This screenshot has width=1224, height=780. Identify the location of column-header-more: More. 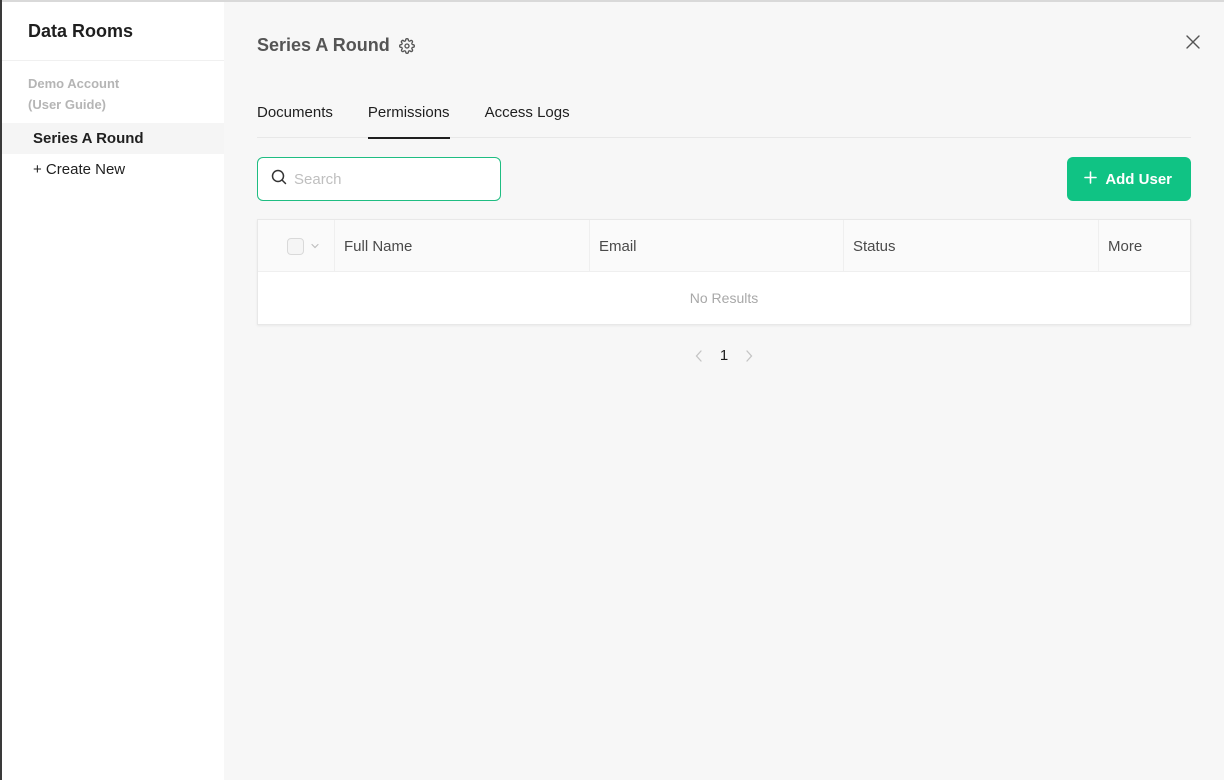
(1125, 246).